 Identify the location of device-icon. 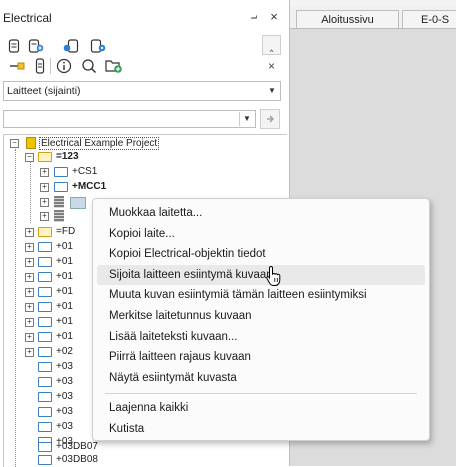
(59, 216).